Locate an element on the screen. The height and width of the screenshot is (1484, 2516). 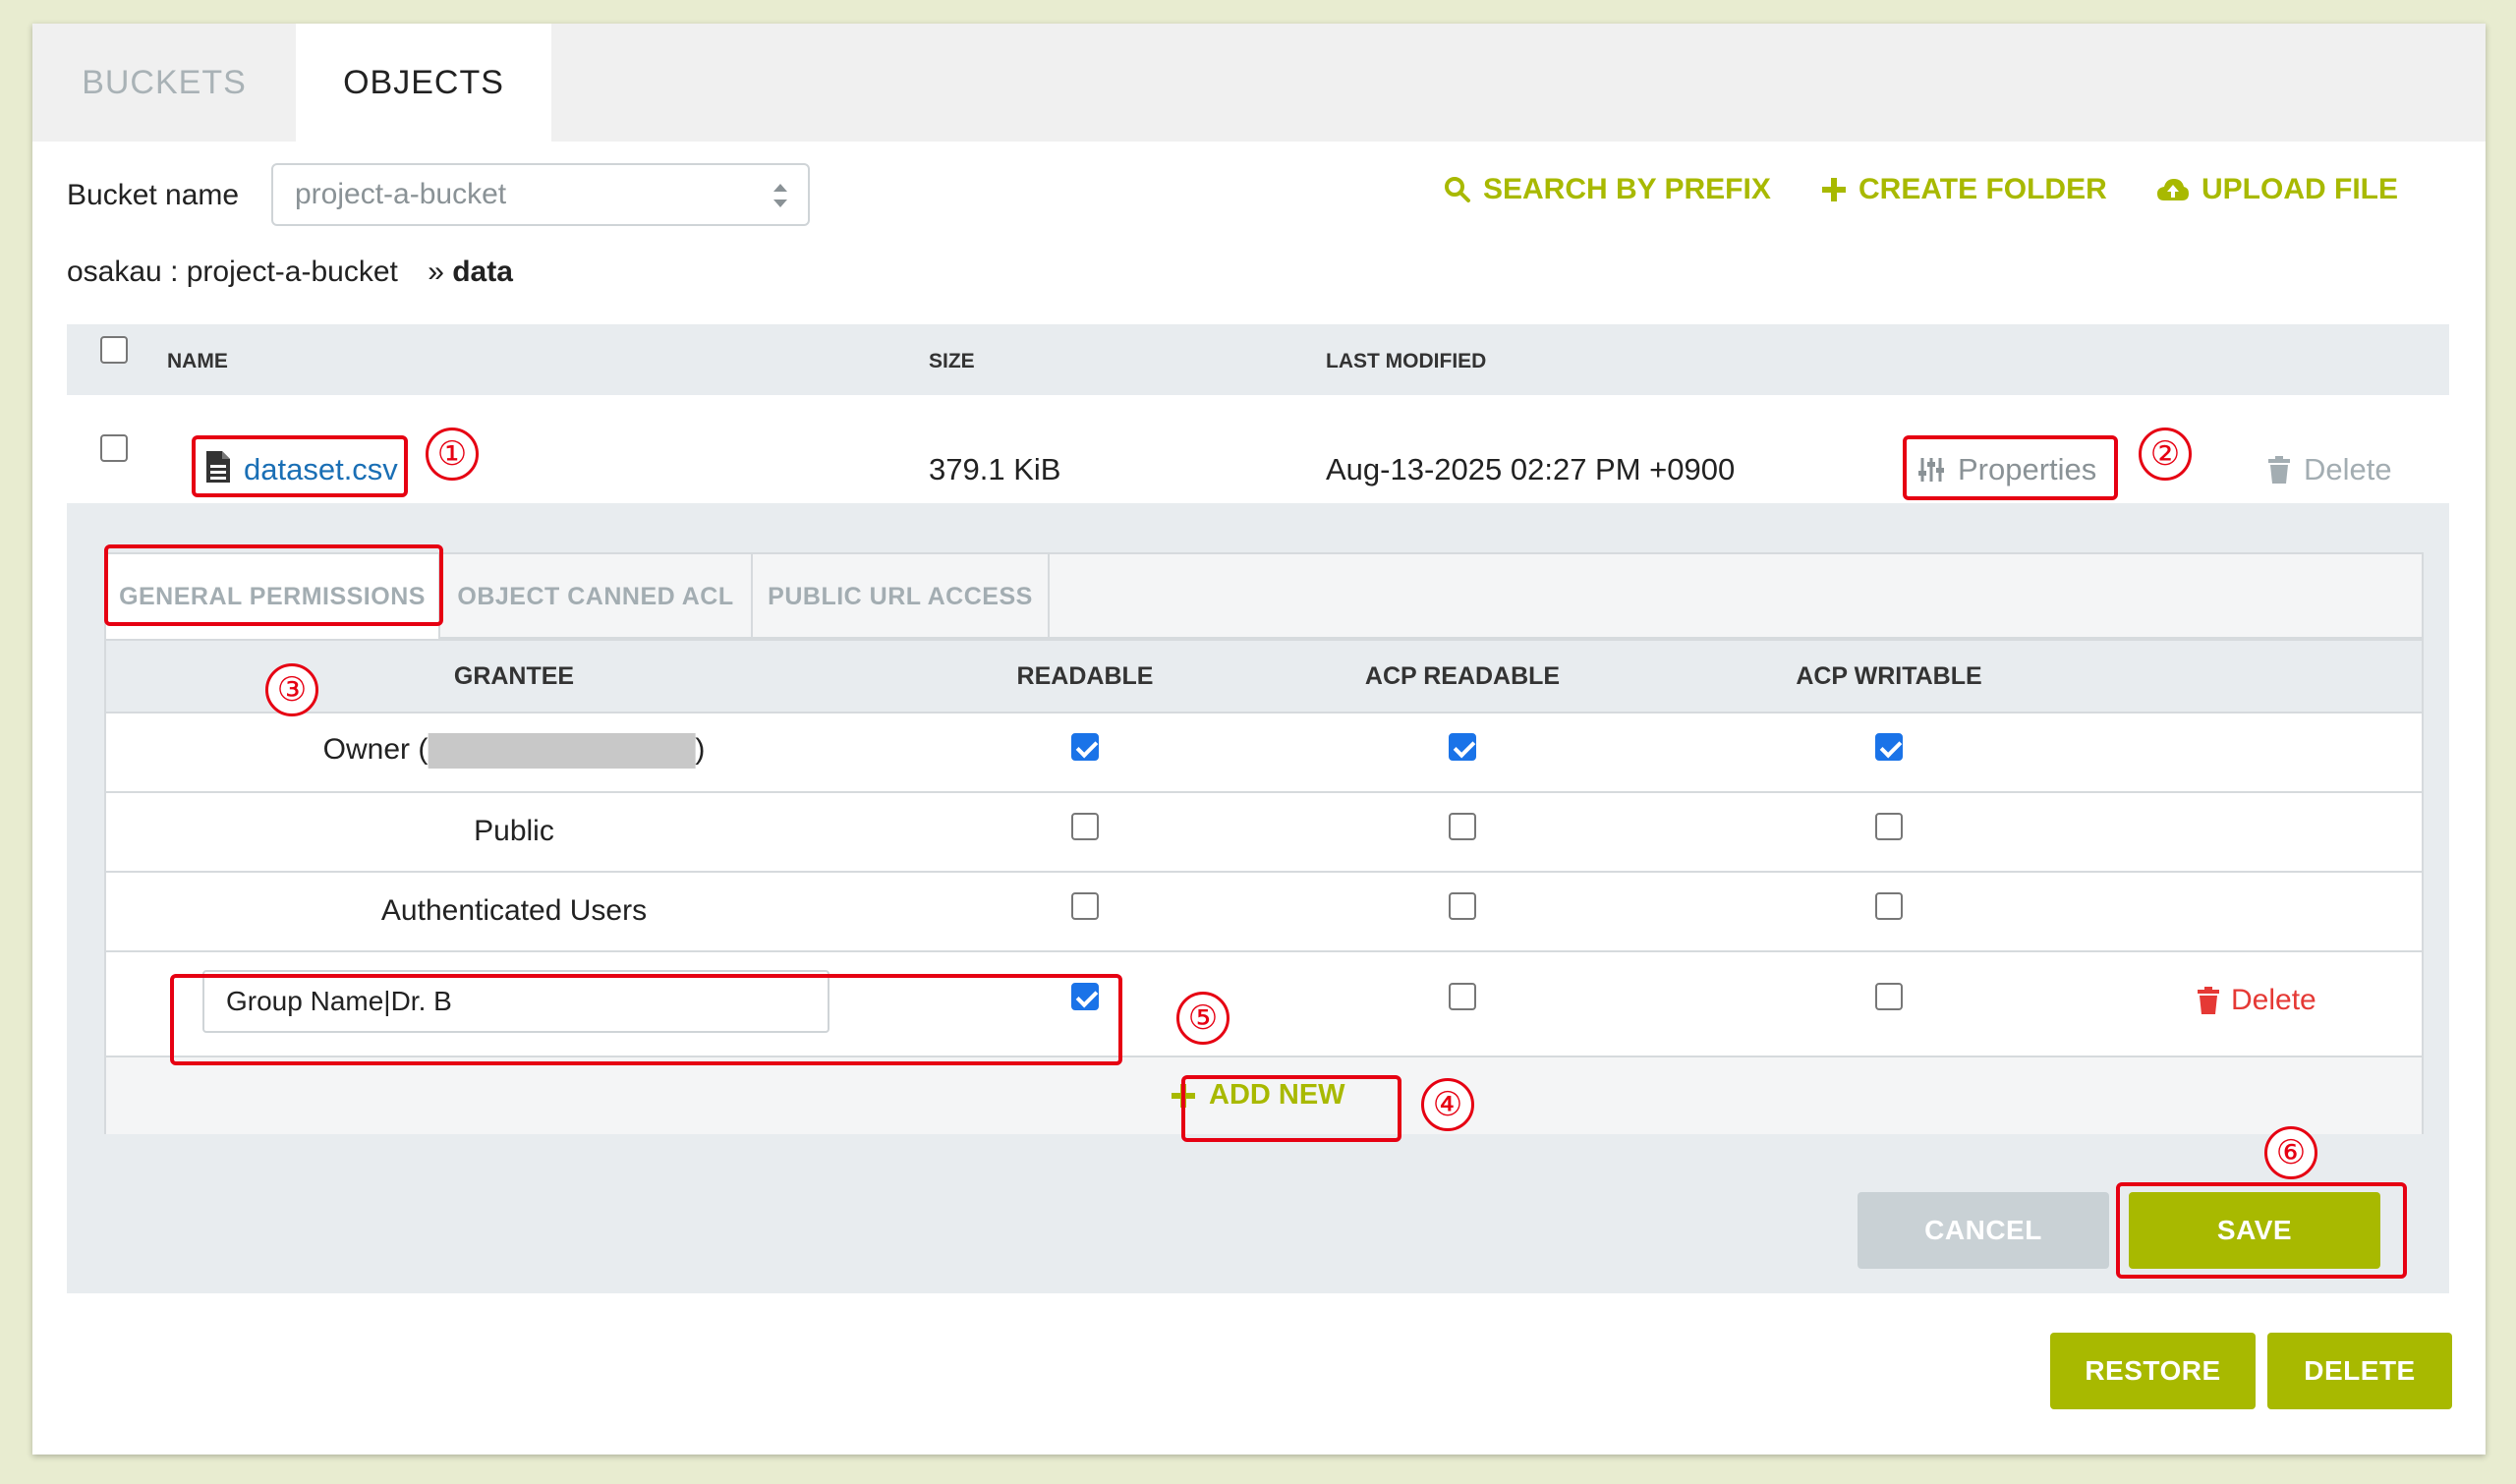
column-name: NAME is located at coordinates (197, 361).